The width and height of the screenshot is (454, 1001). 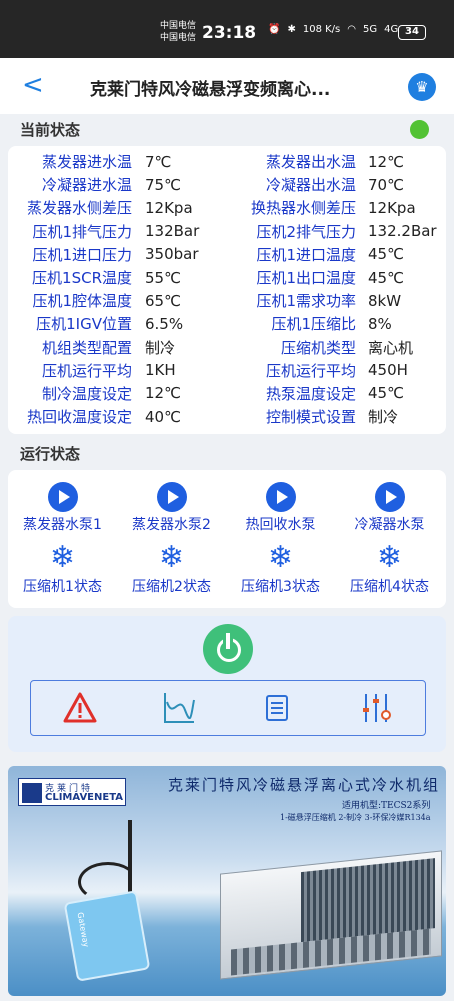 What do you see at coordinates (402, 231) in the screenshot?
I see `param-value: 132.2Bar` at bounding box center [402, 231].